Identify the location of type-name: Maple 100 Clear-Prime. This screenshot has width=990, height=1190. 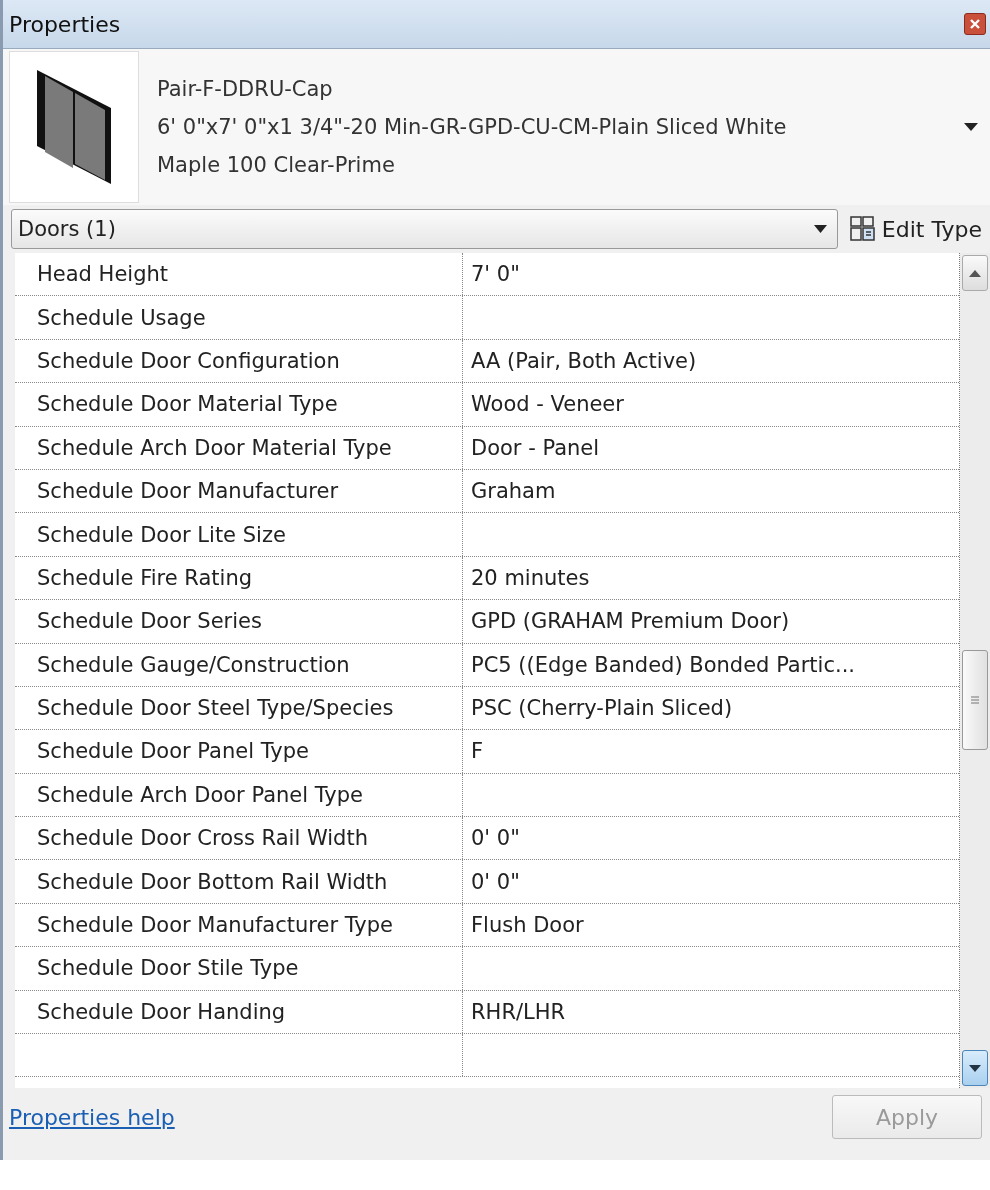
(276, 165).